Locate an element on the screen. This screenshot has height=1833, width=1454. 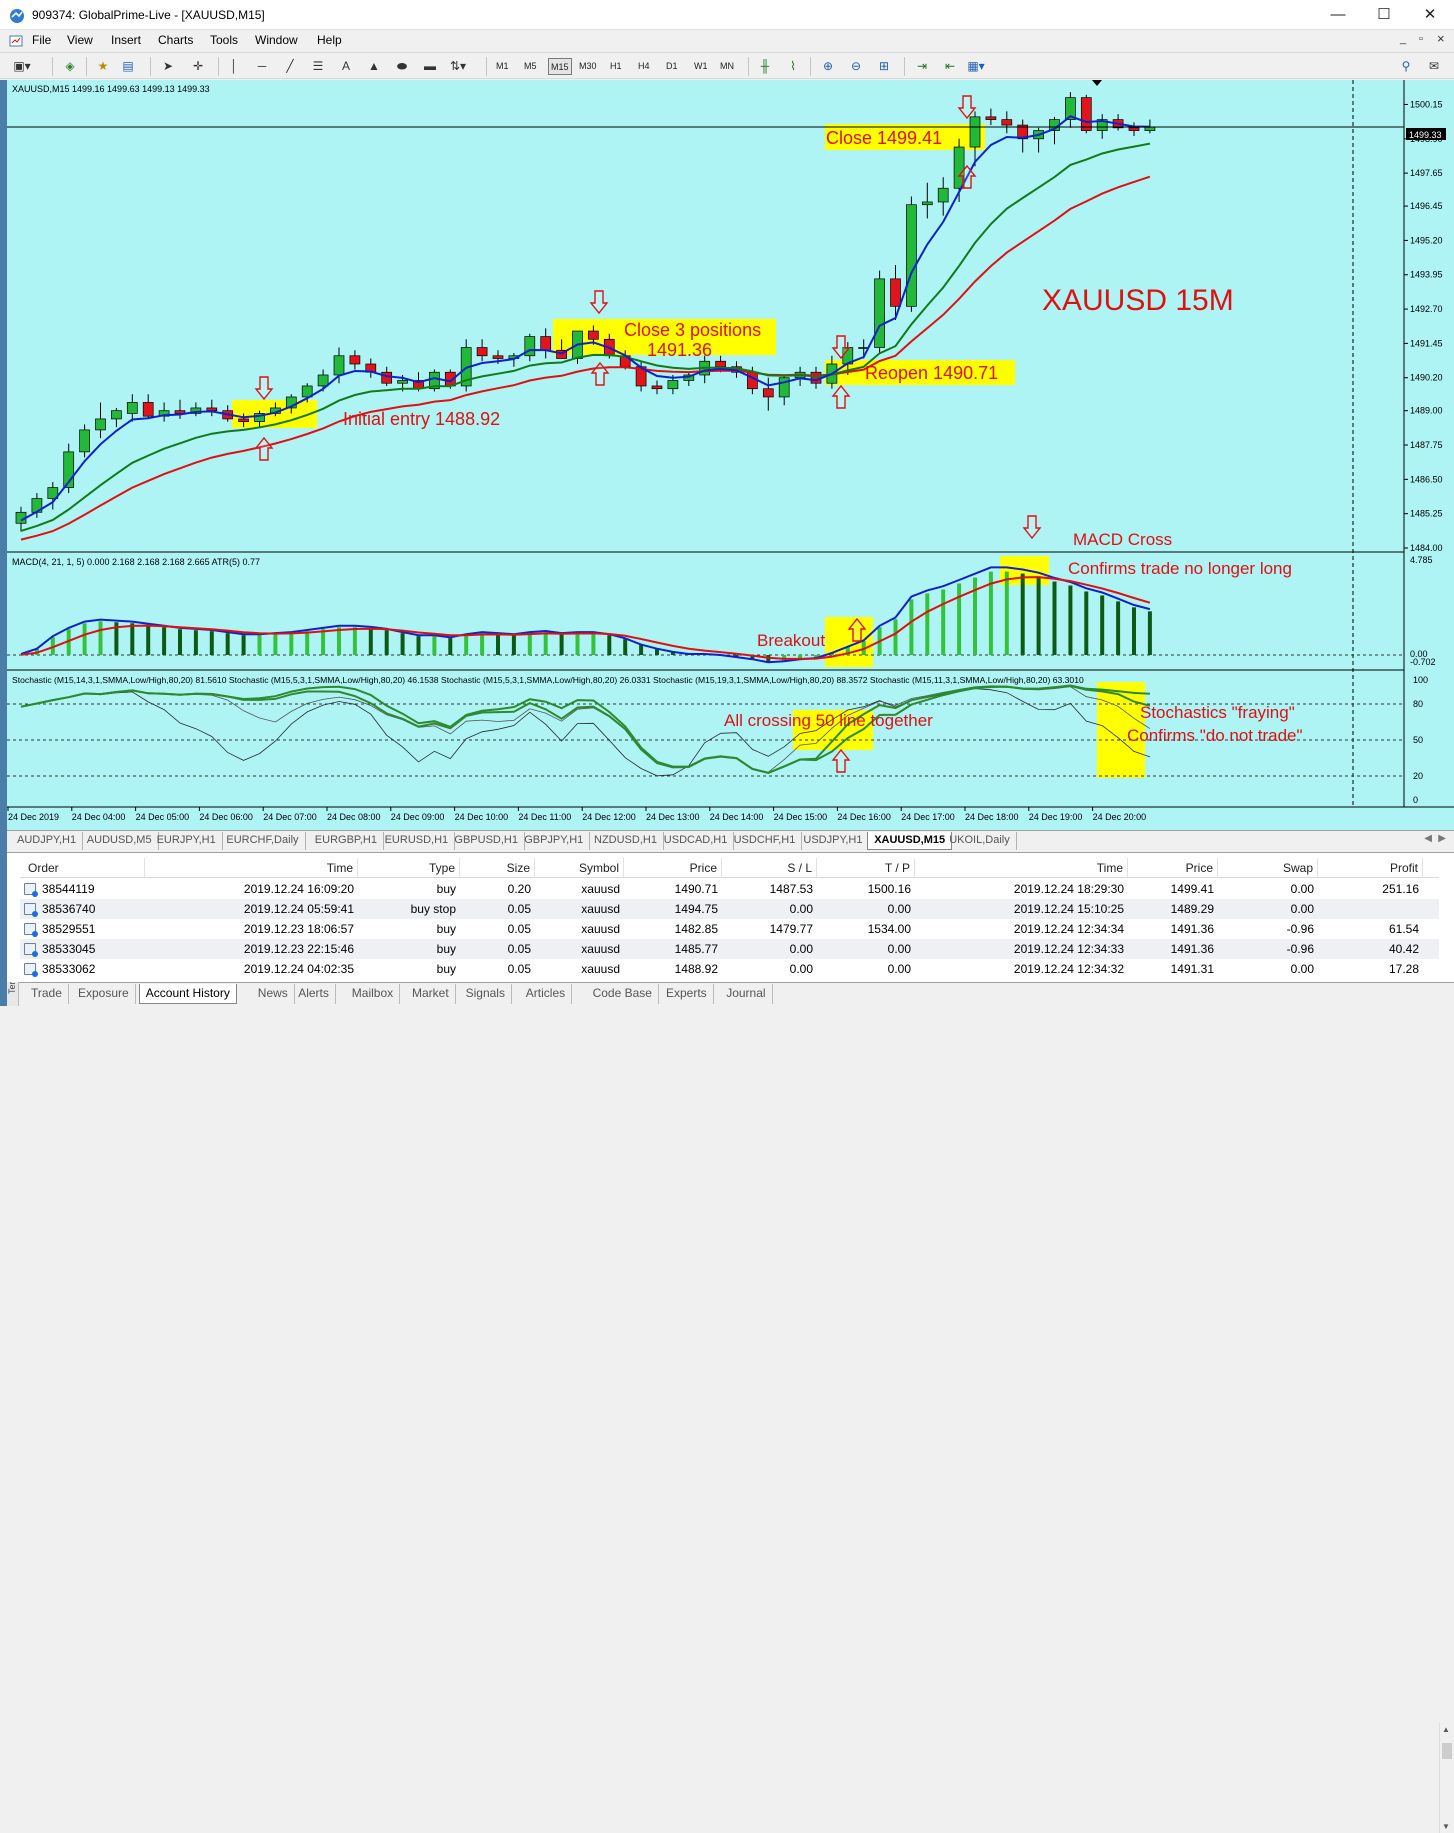
tabs-scroll-right-icon: ▶ is located at coordinates (1442, 838).